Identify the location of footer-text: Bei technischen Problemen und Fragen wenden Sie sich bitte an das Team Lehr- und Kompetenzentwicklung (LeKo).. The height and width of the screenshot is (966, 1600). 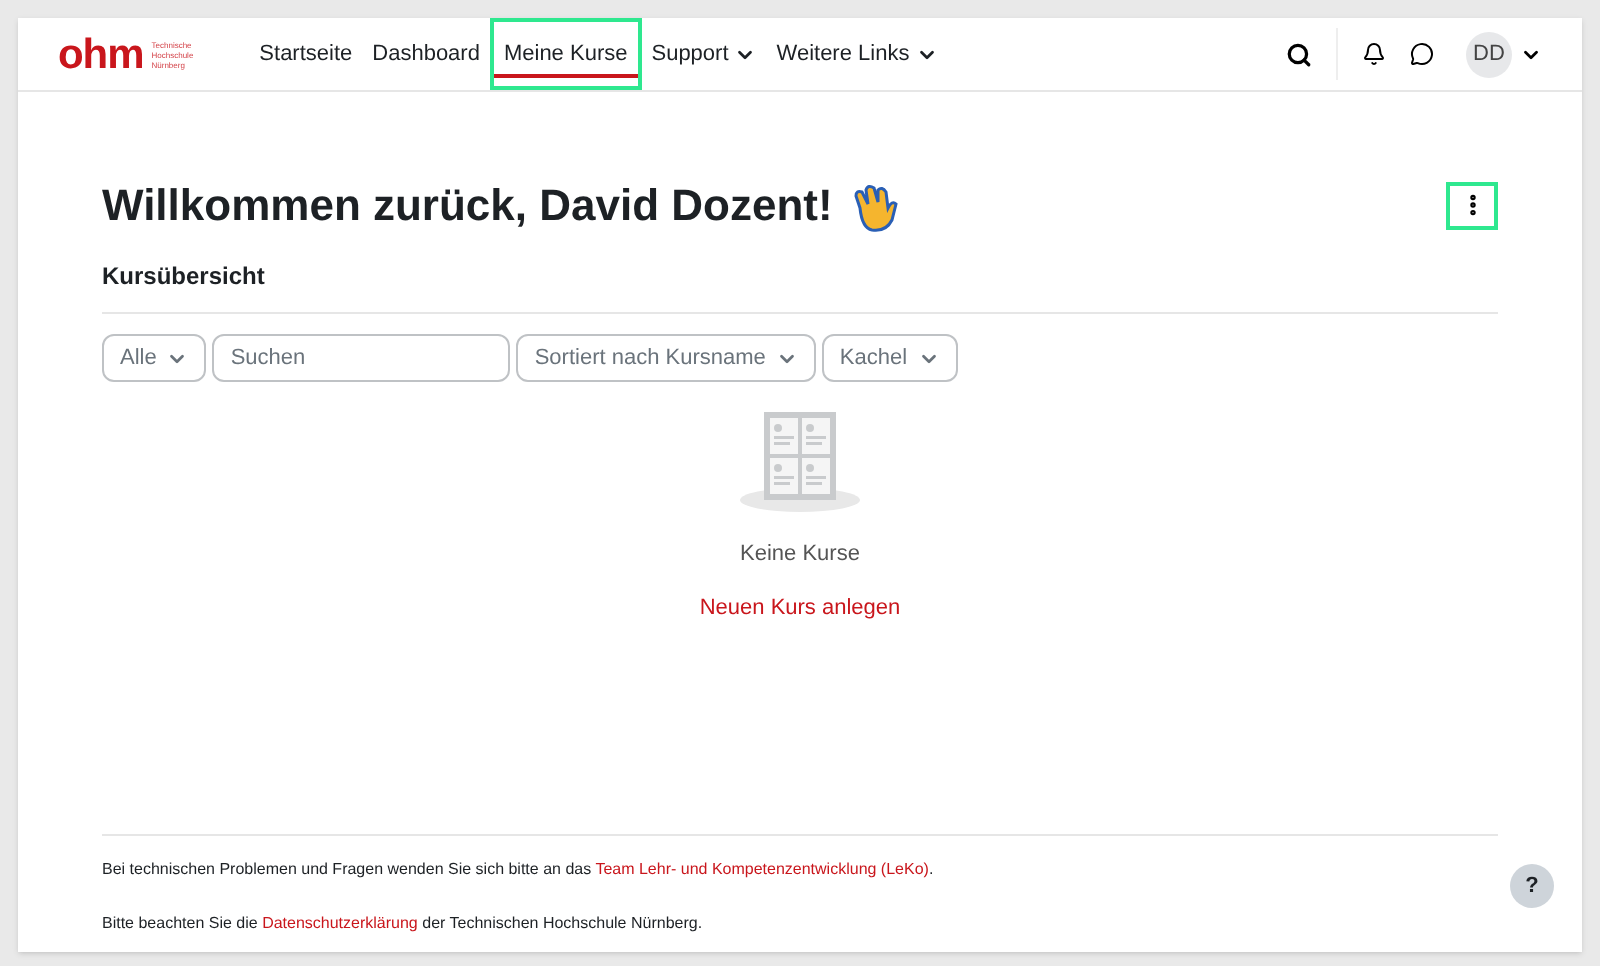
(519, 870).